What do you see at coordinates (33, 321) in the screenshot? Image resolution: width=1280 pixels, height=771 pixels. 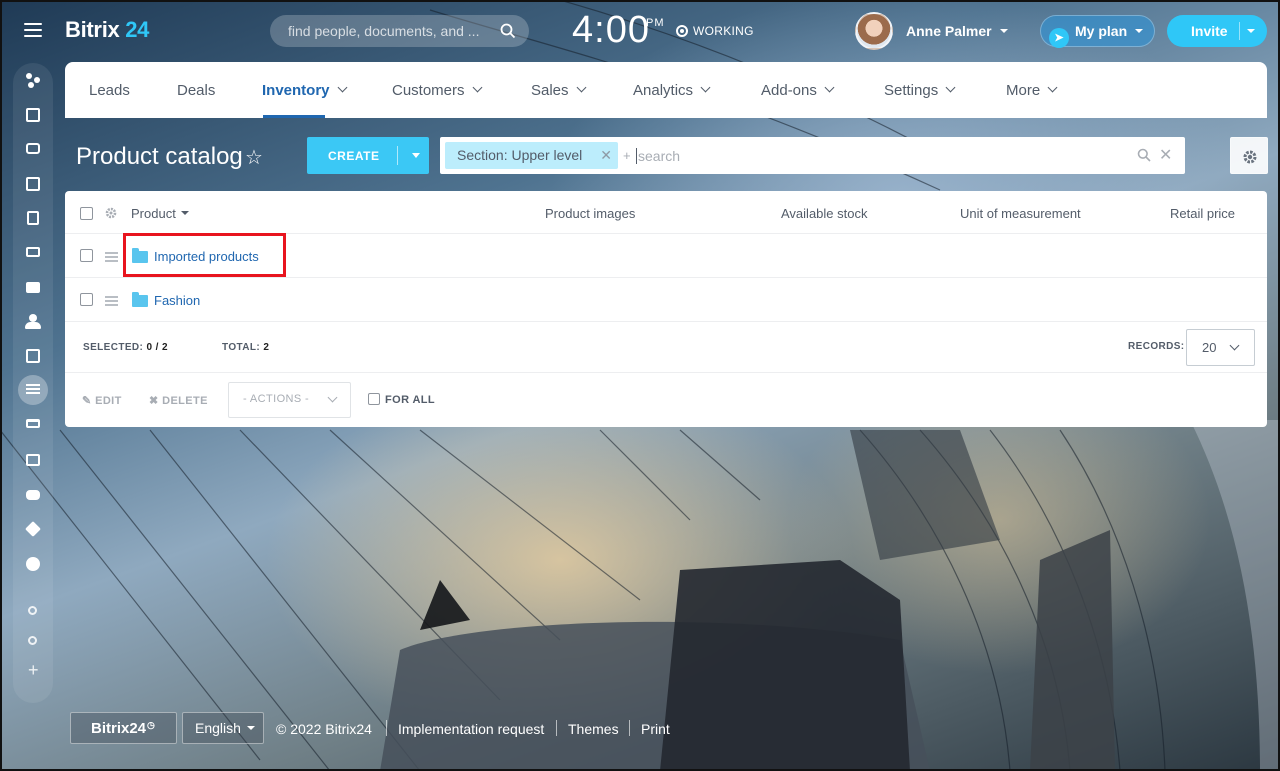 I see `contacts-icon` at bounding box center [33, 321].